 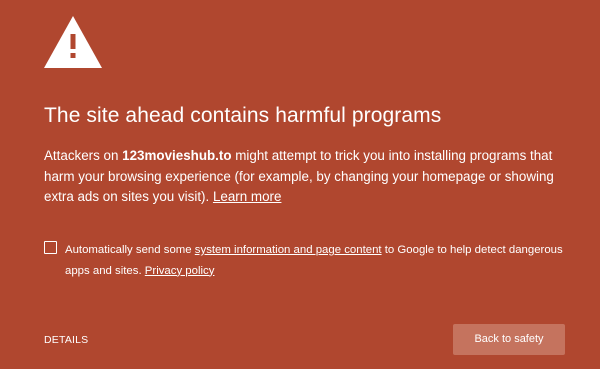 What do you see at coordinates (66, 340) in the screenshot?
I see `details-button: DETAILS` at bounding box center [66, 340].